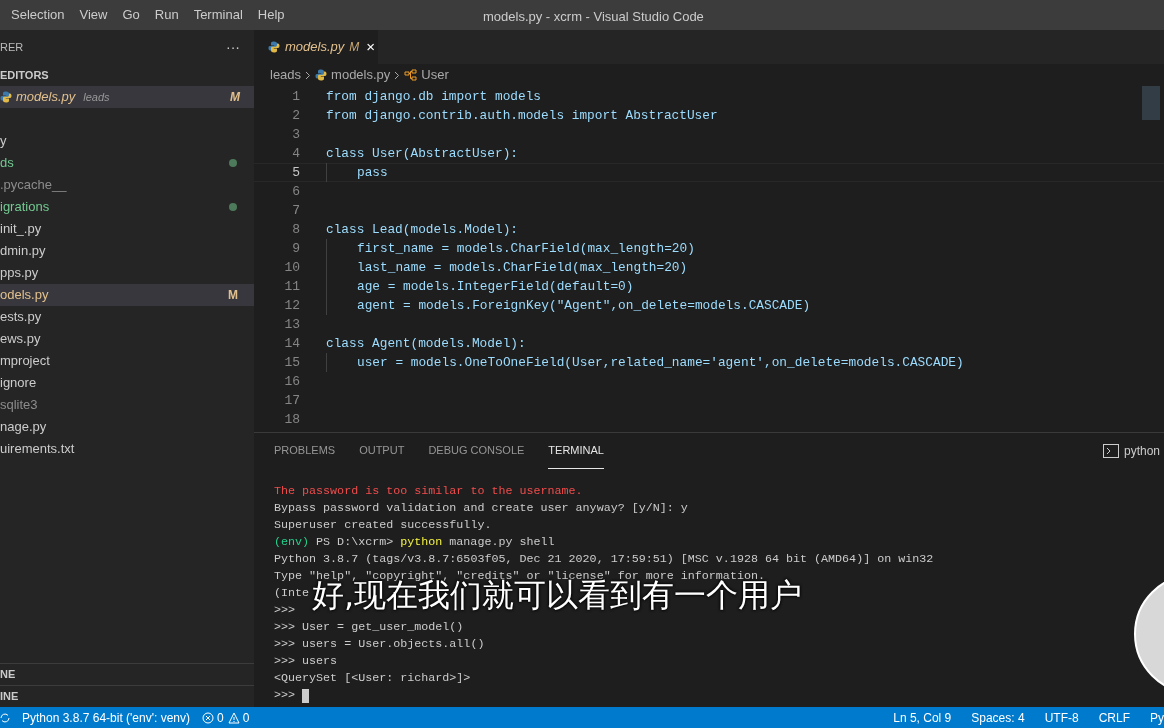 The width and height of the screenshot is (1164, 728). Describe the element at coordinates (291, 362) in the screenshot. I see `line-number: 15` at that location.